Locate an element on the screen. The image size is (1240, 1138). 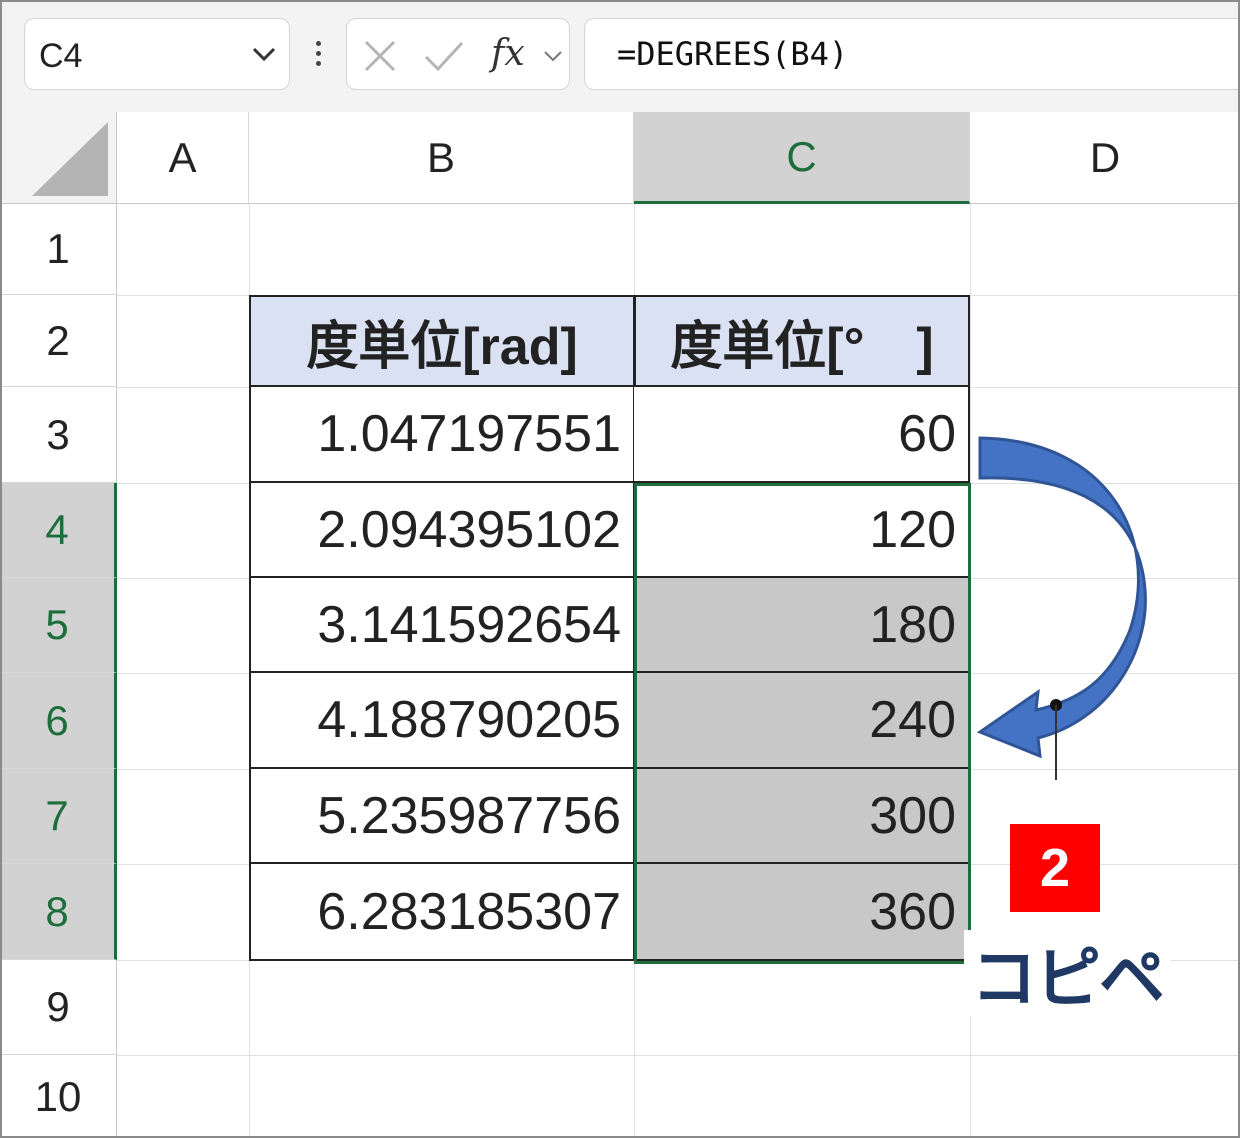
table-header-radians: 度単位[rad] is located at coordinates (442, 341).